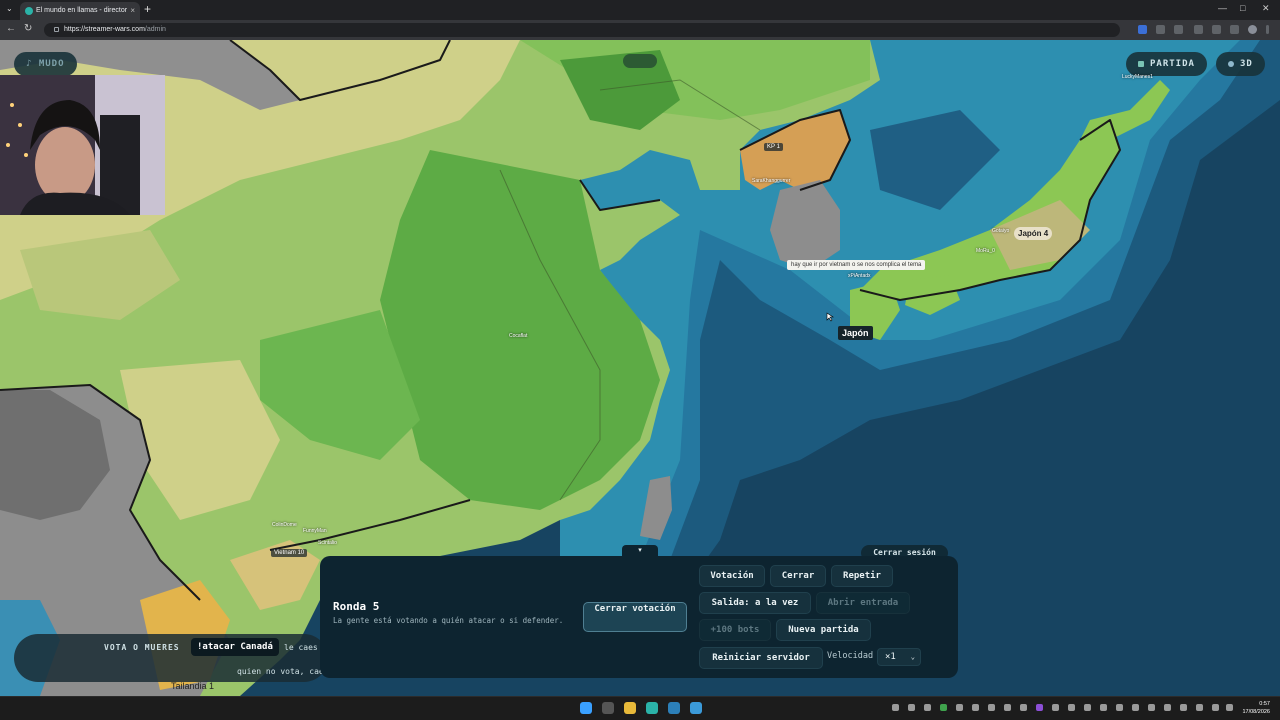 Image resolution: width=1280 pixels, height=720 pixels. Describe the element at coordinates (773, 147) in the screenshot. I see `territory-label-korea: KP 1` at that location.